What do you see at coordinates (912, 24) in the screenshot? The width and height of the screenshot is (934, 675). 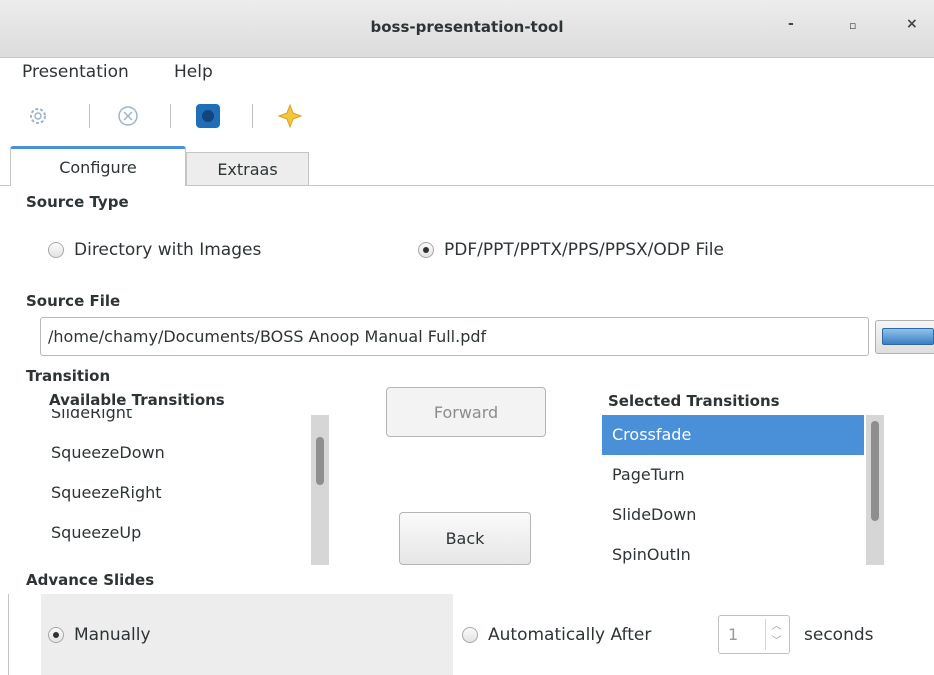 I see `close-button: ×` at bounding box center [912, 24].